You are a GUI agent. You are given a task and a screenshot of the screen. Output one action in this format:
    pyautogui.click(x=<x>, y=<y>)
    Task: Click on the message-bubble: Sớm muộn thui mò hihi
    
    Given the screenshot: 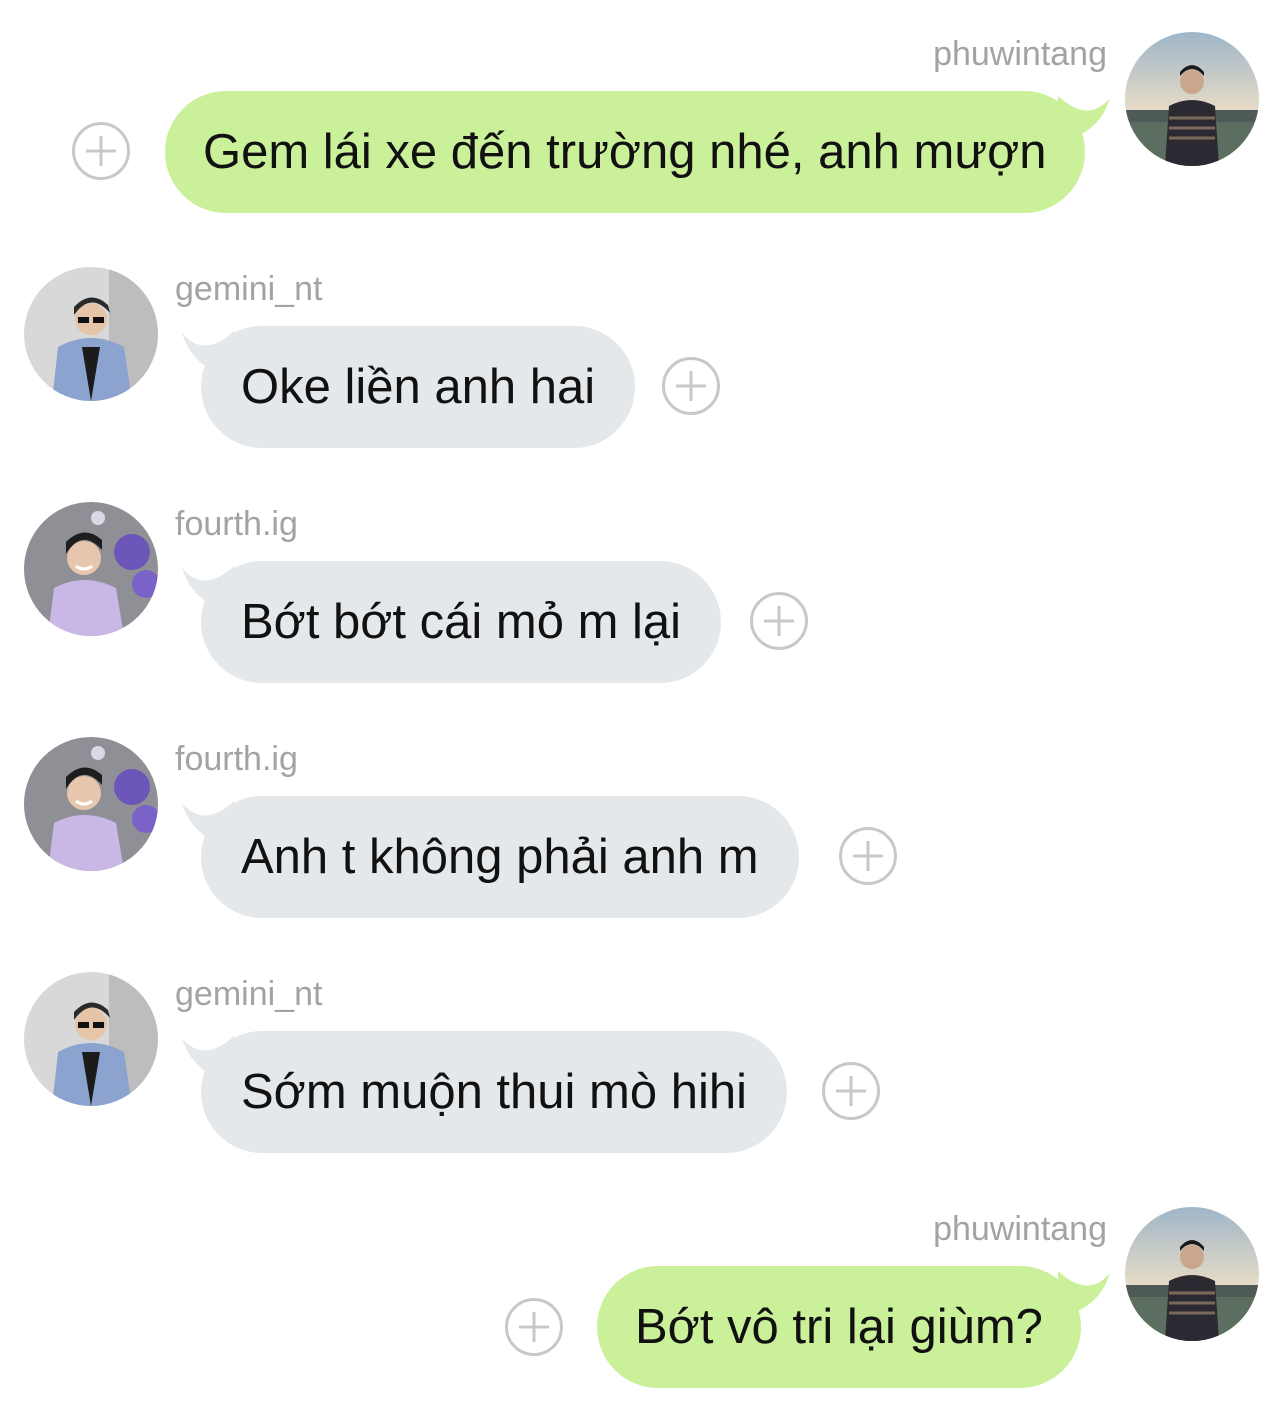 What is the action you would take?
    pyautogui.click(x=494, y=1092)
    